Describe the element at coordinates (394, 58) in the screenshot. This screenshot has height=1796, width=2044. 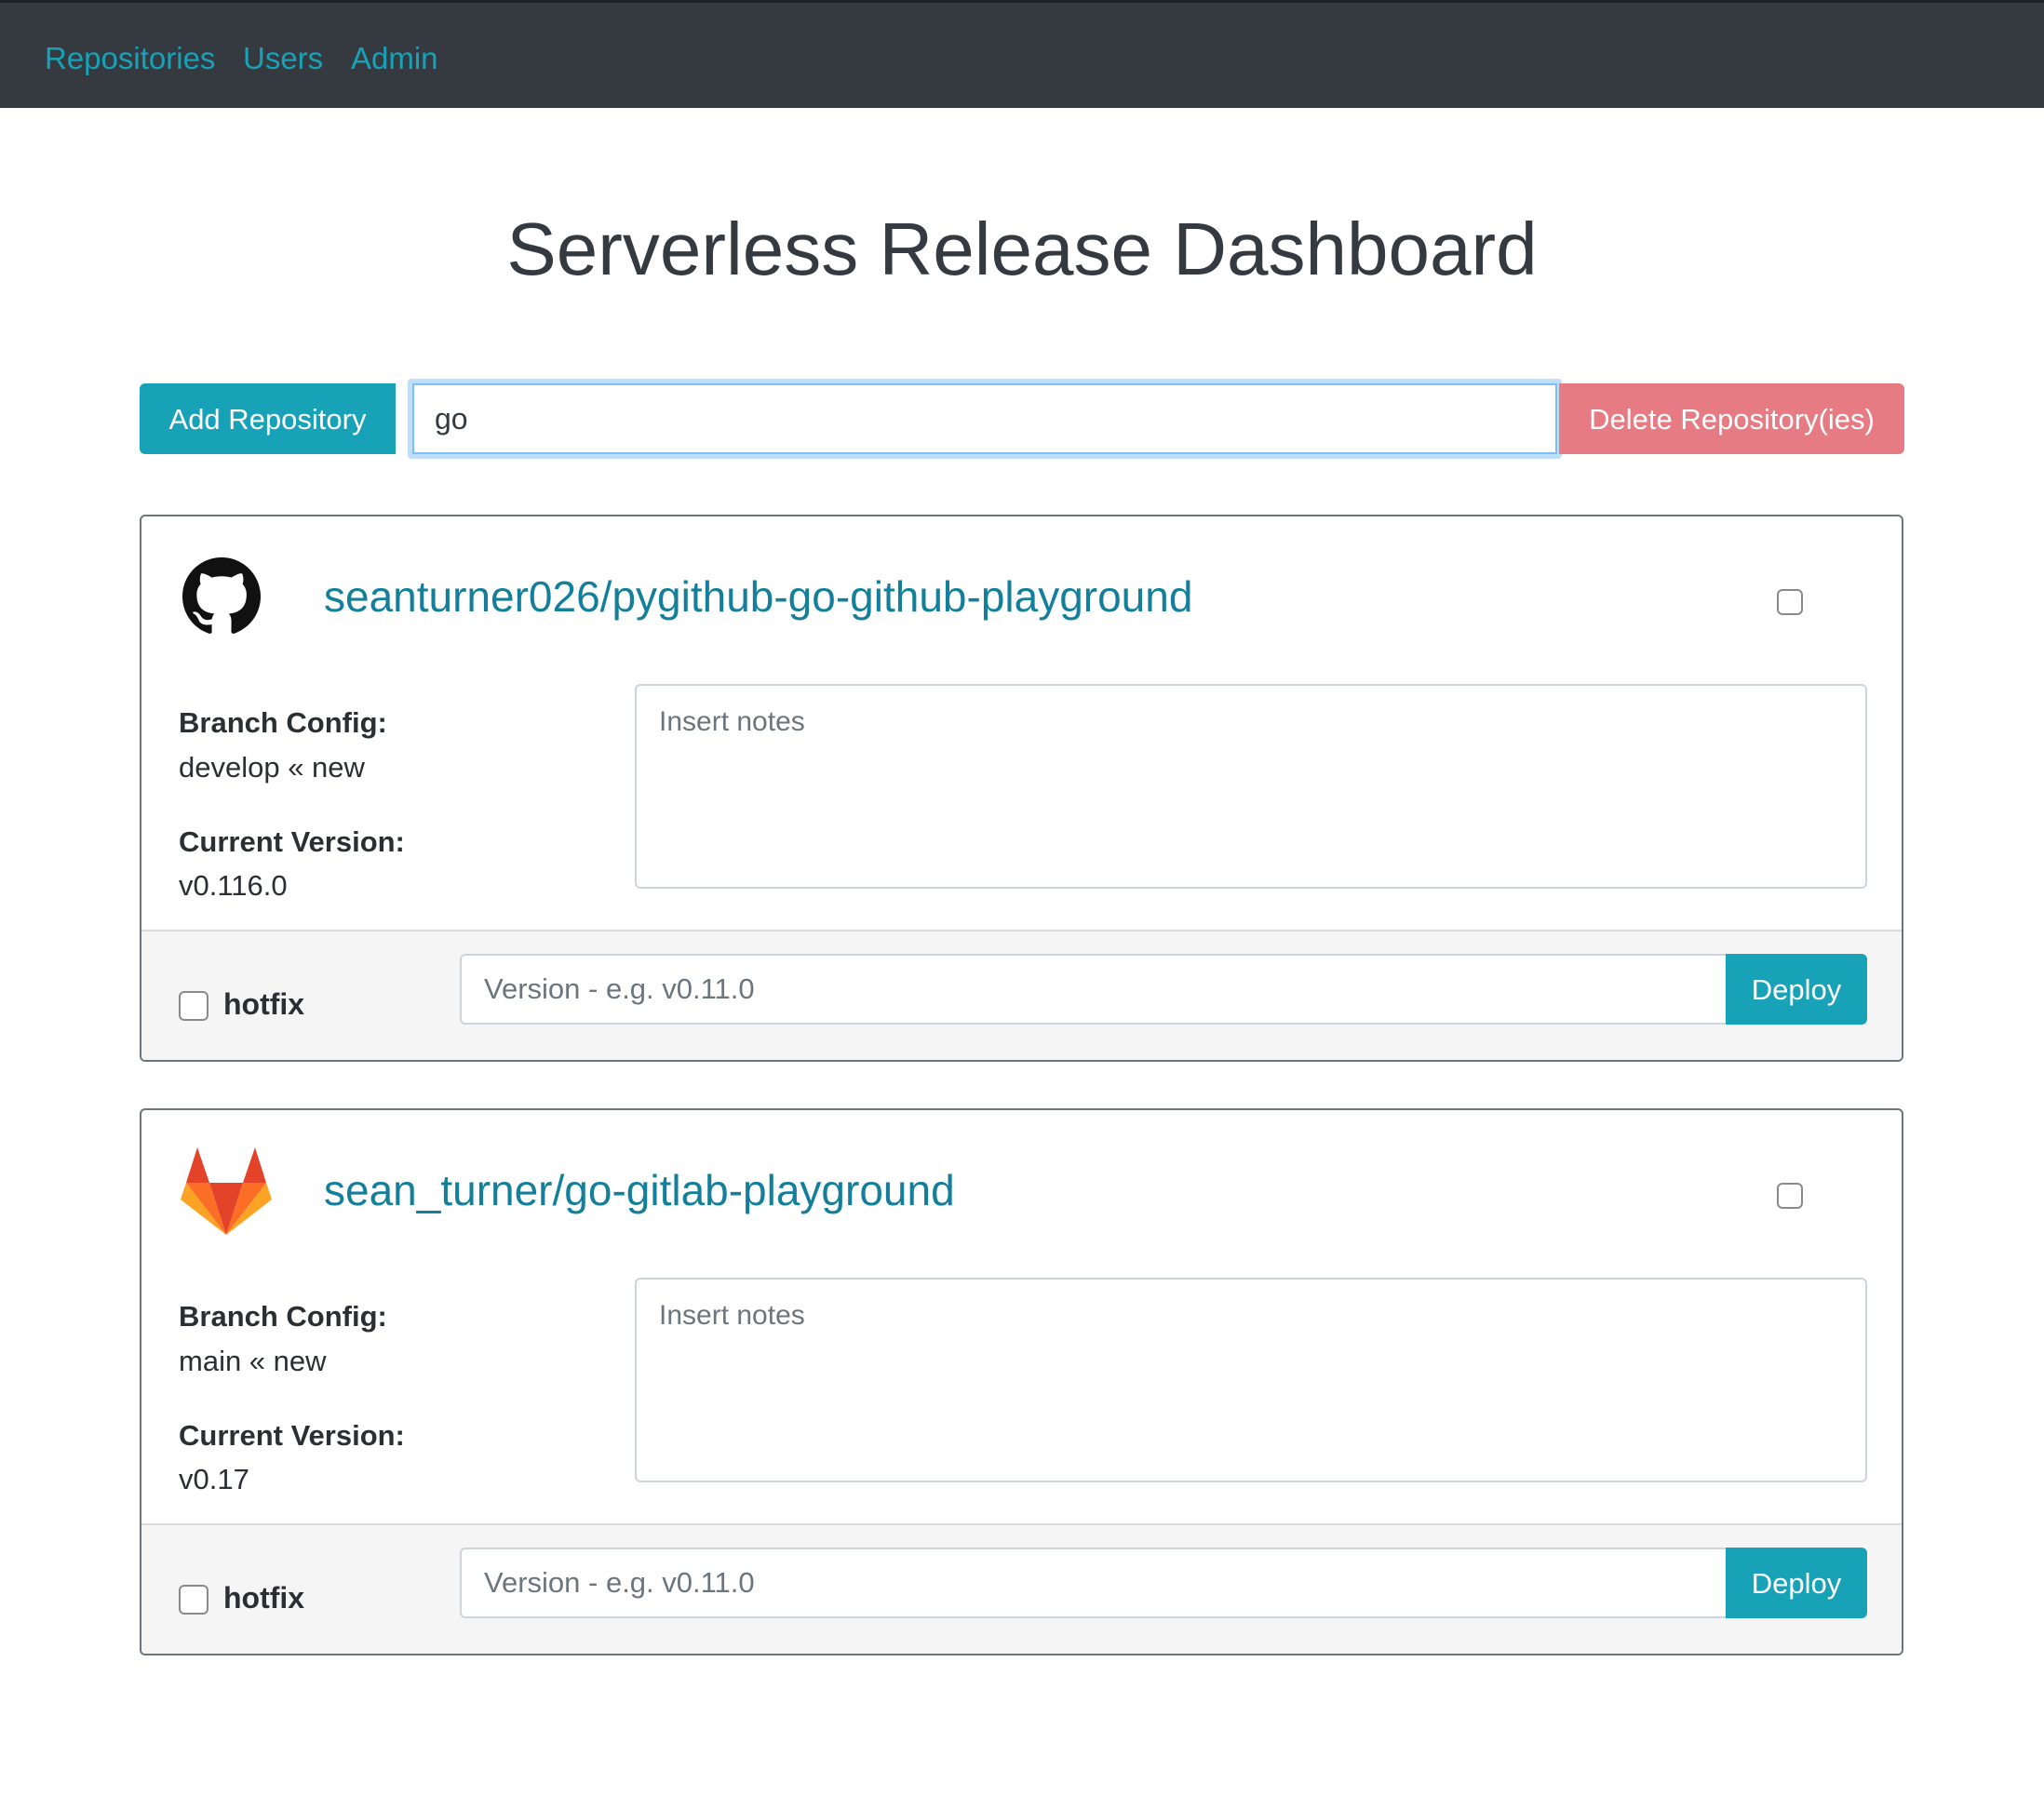
I see `nav-link-admin: Admin` at that location.